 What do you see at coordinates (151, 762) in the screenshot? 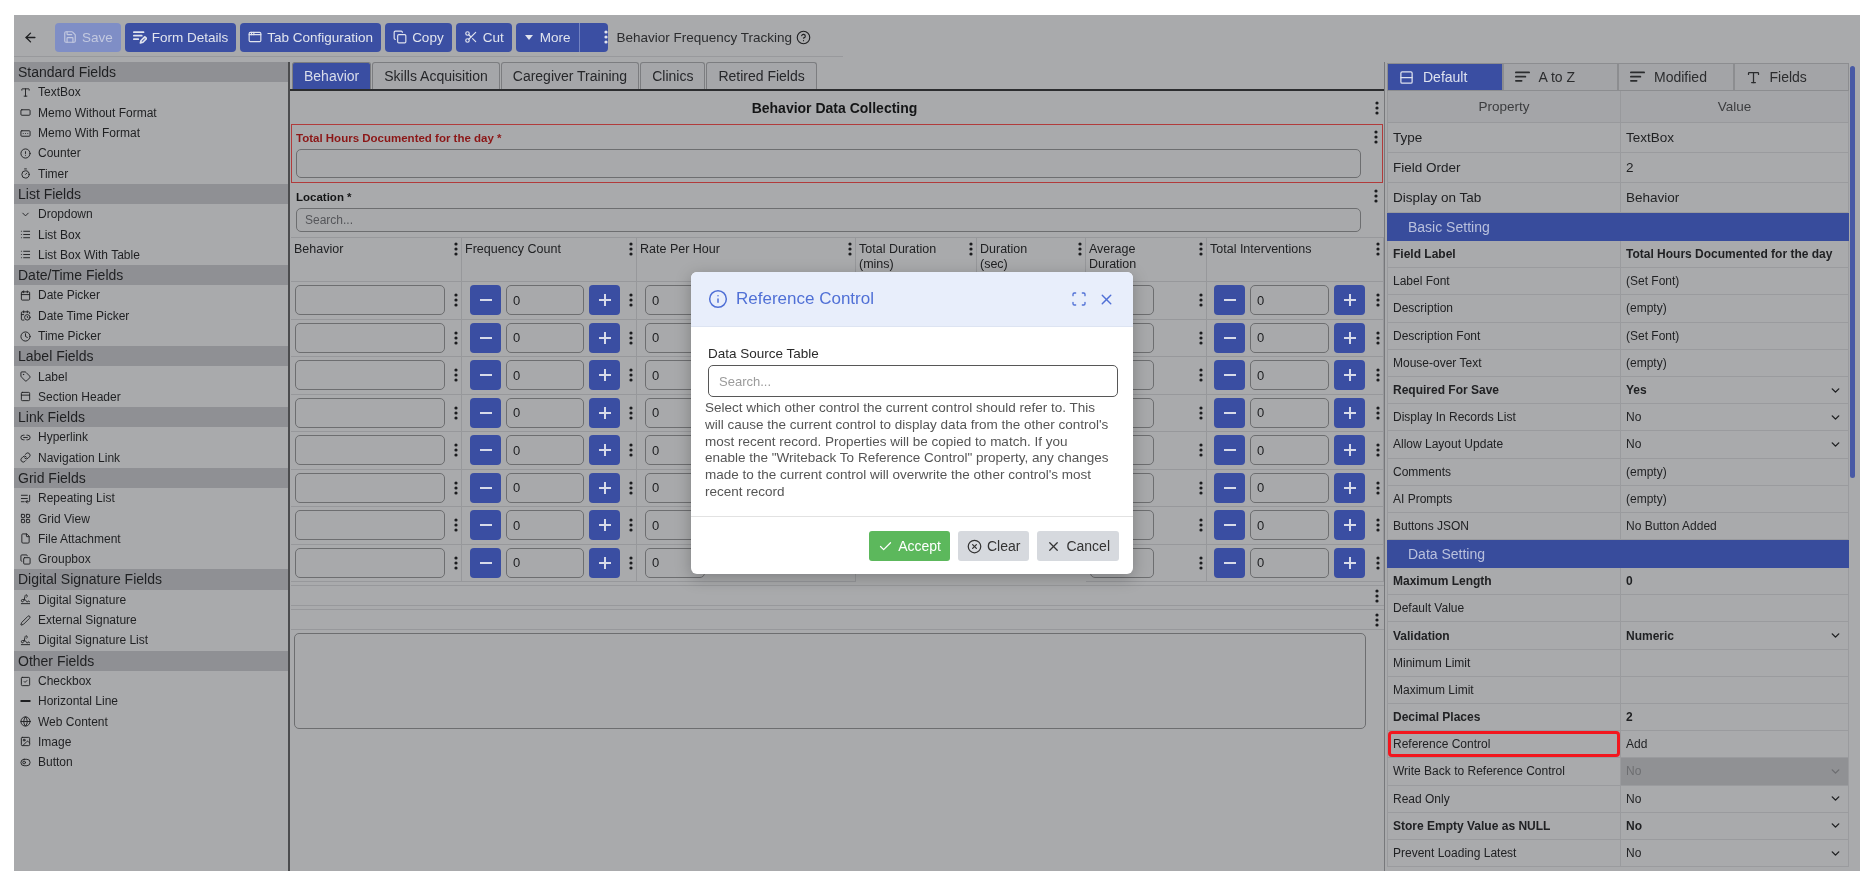
I see `field-type-item: Button` at bounding box center [151, 762].